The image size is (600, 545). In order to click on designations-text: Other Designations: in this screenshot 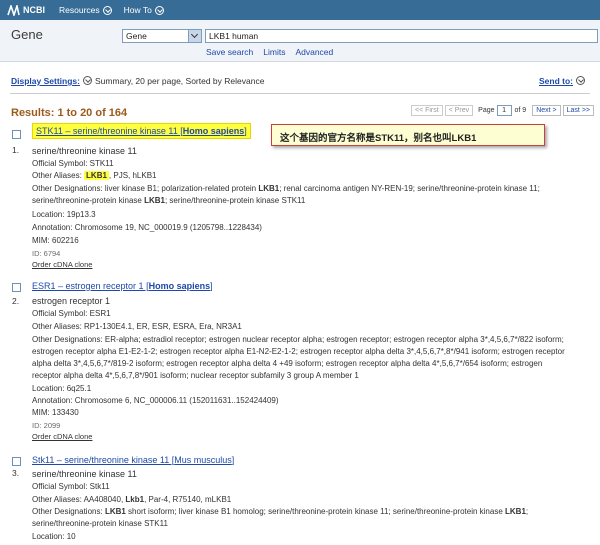, I will do `click(68, 511)`.